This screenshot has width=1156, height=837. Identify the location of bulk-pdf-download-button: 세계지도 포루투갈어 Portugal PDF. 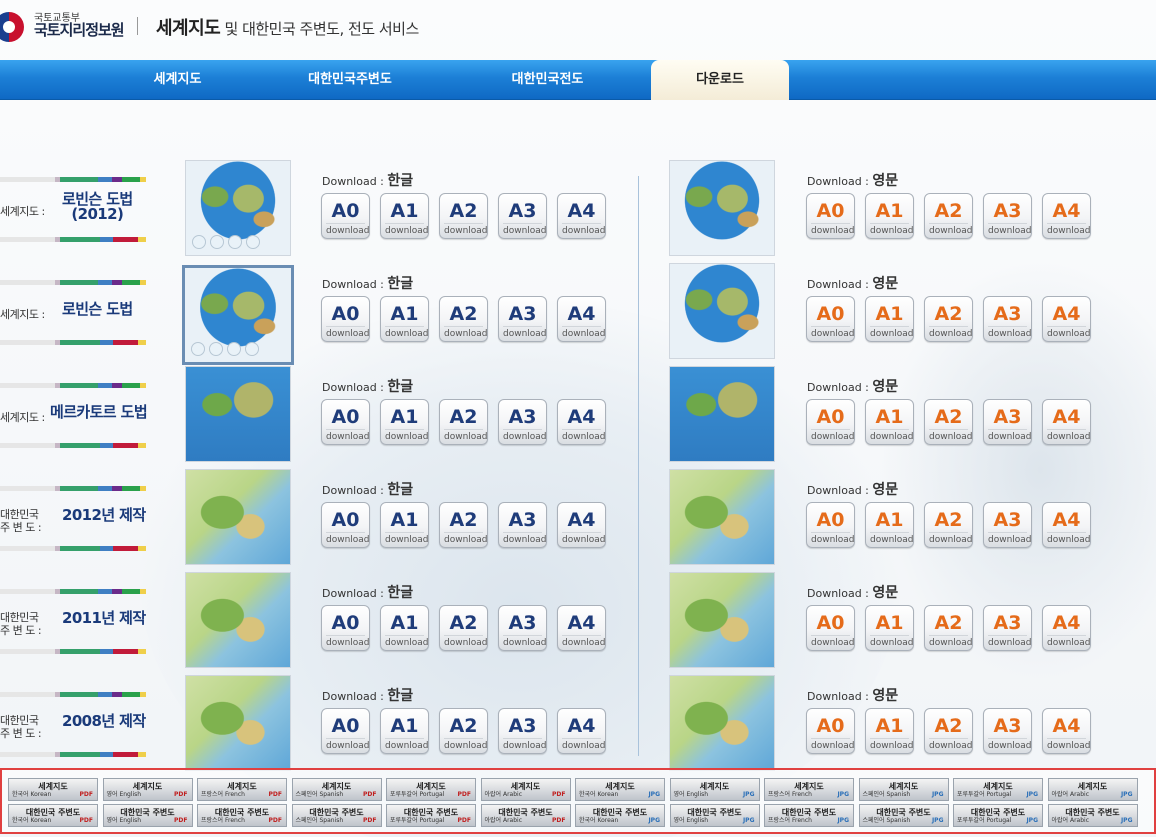
(431, 789).